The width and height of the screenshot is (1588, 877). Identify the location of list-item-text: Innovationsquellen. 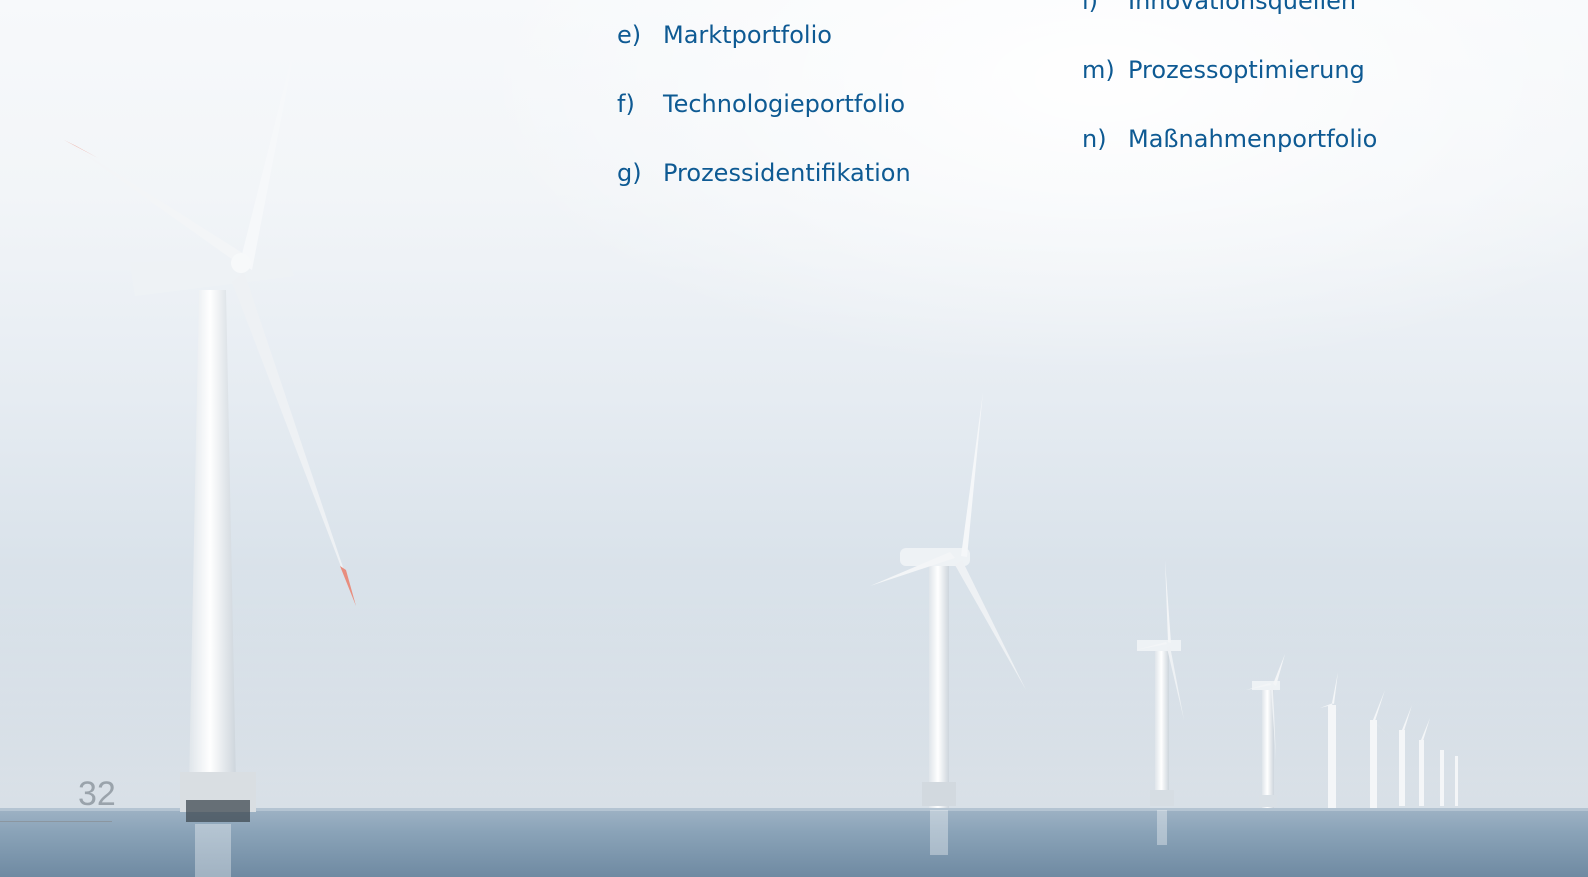
(1242, 7).